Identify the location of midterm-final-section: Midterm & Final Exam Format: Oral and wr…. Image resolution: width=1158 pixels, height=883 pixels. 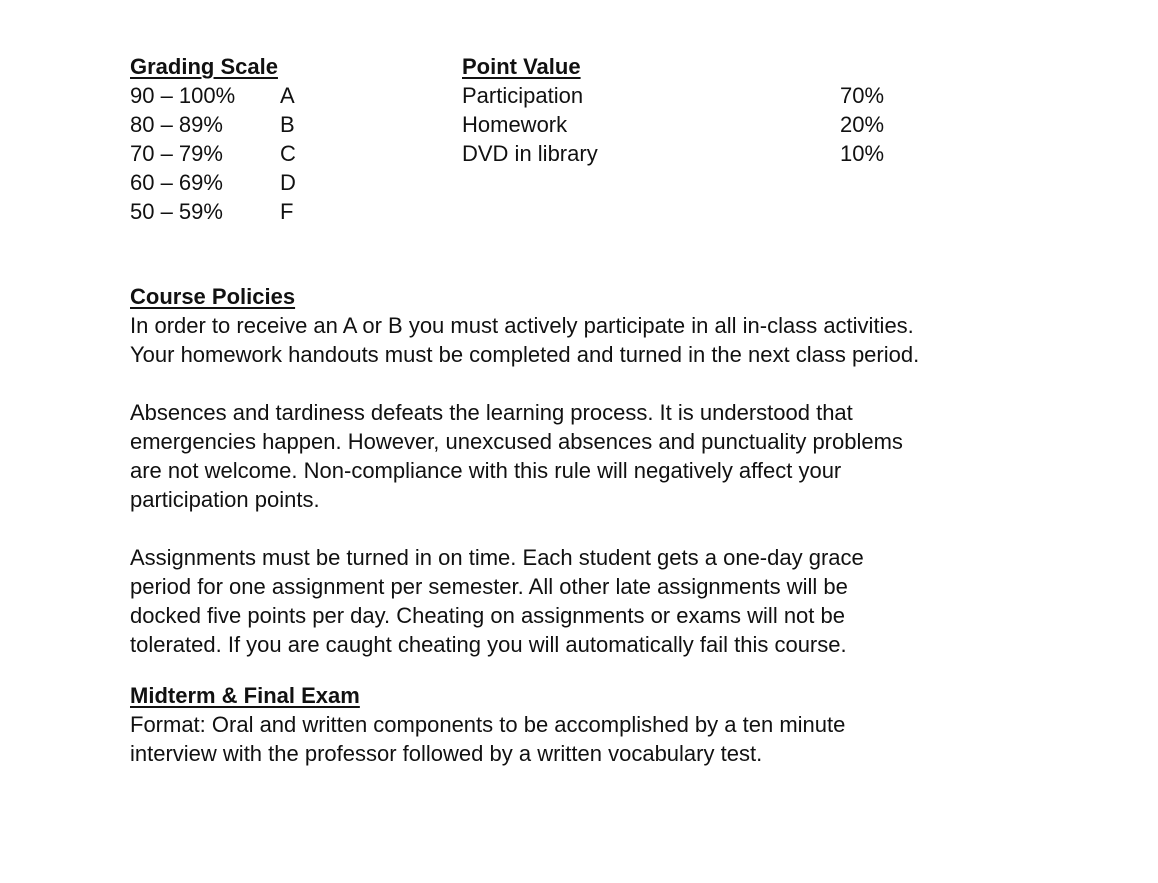
(630, 724).